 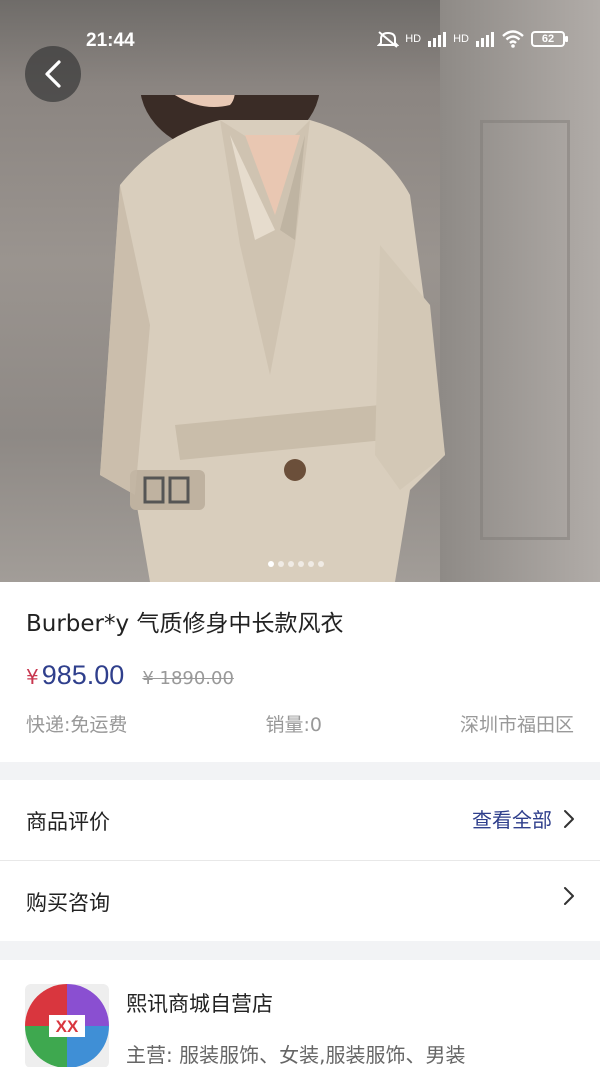 I want to click on gallery-pagination, so click(x=296, y=564).